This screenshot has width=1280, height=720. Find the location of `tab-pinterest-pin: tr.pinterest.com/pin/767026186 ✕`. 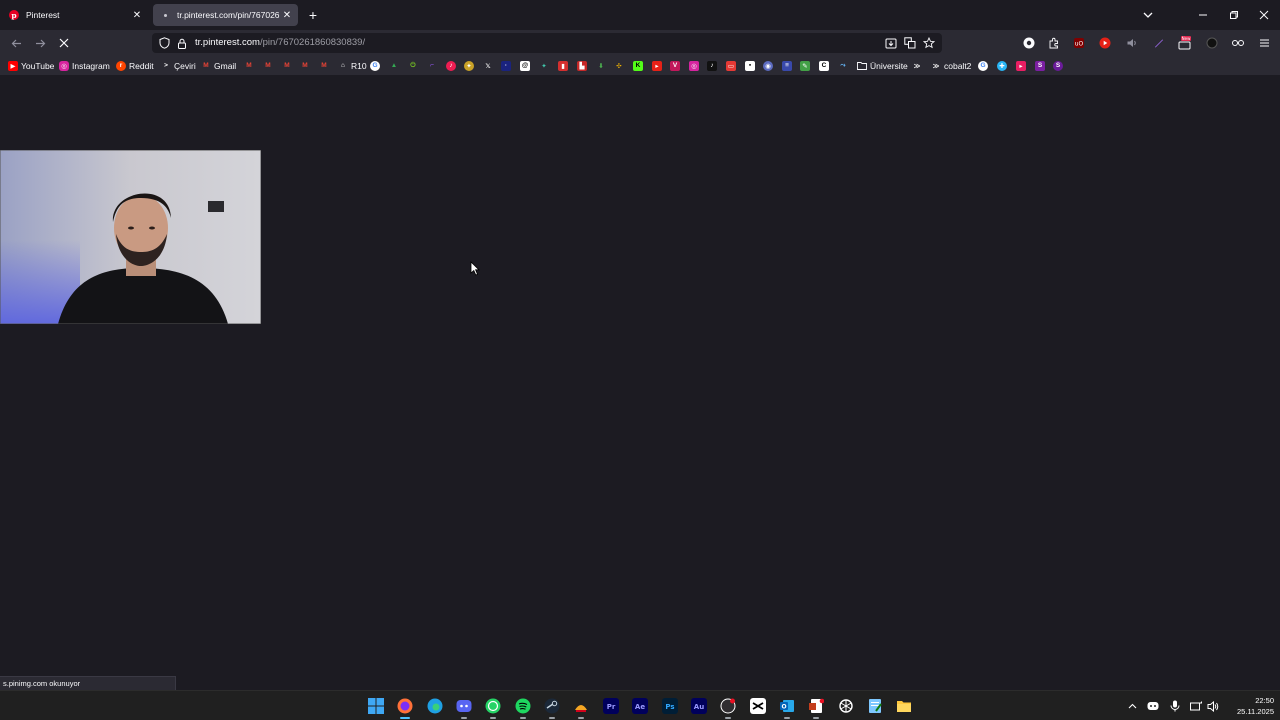

tab-pinterest-pin: tr.pinterest.com/pin/767026186 ✕ is located at coordinates (225, 15).